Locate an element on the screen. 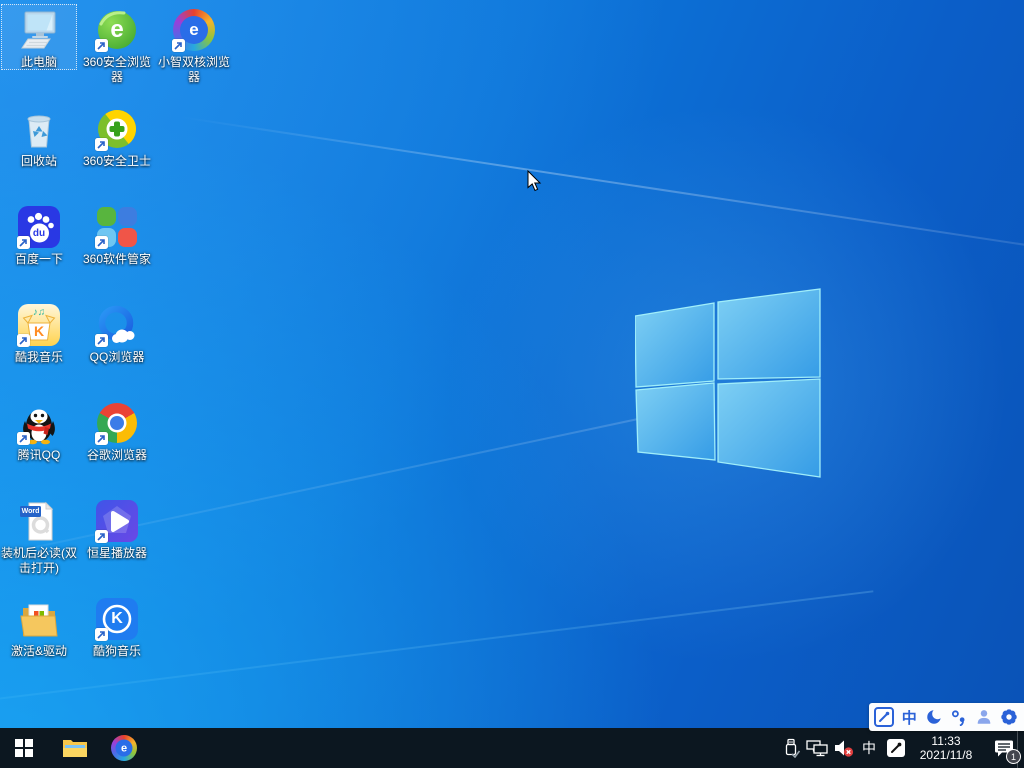 Image resolution: width=1024 pixels, height=768 pixels. desktop-icon-label: 360软件管家 is located at coordinates (117, 259).